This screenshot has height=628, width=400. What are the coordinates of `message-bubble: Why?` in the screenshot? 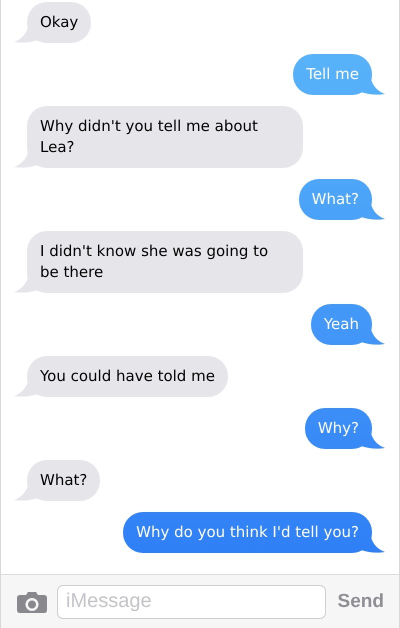 It's located at (344, 428).